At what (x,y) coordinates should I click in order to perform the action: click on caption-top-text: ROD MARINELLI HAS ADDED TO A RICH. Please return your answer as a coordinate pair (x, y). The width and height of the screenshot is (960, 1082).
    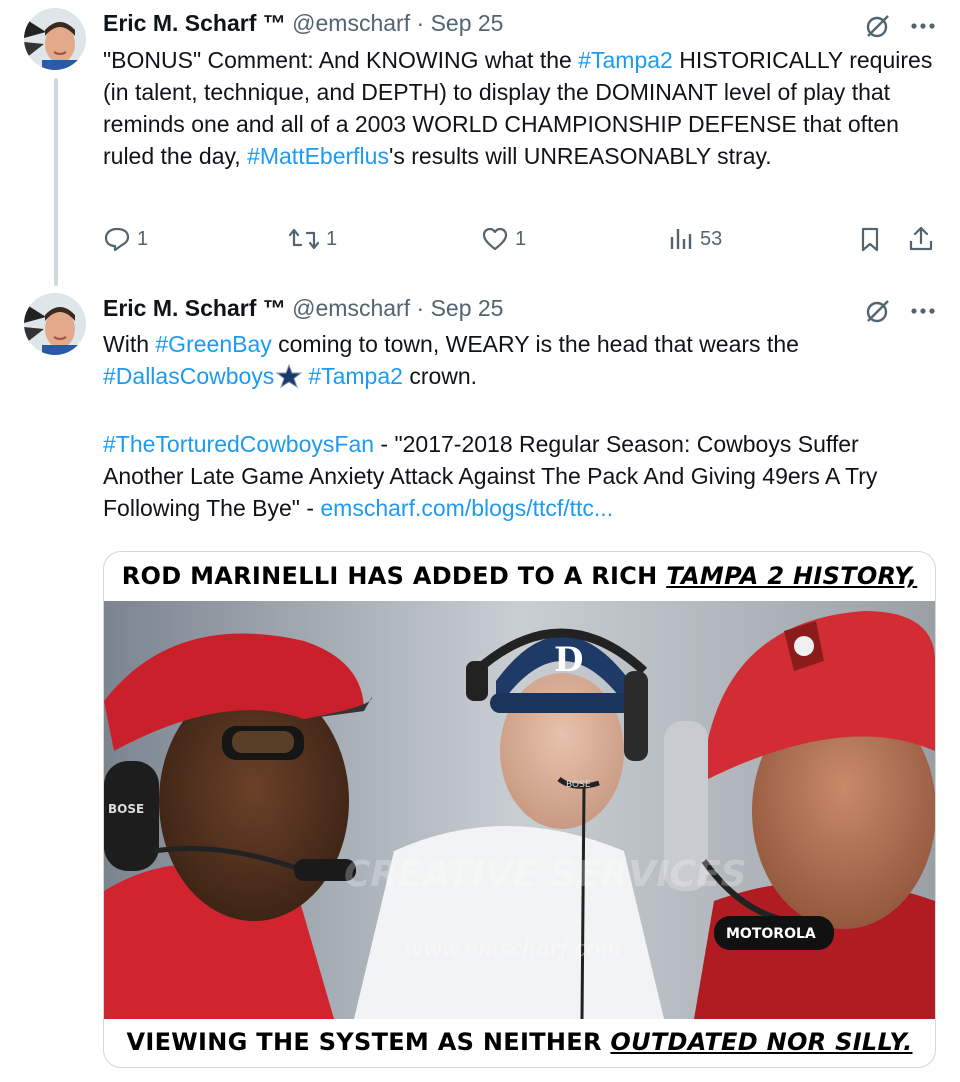
    Looking at the image, I should click on (394, 576).